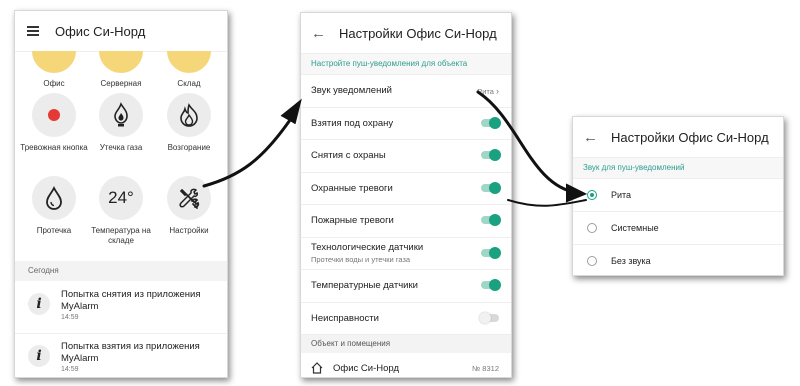 Image resolution: width=800 pixels, height=386 pixels. Describe the element at coordinates (395, 148) in the screenshot. I see `flow-arrows` at that location.